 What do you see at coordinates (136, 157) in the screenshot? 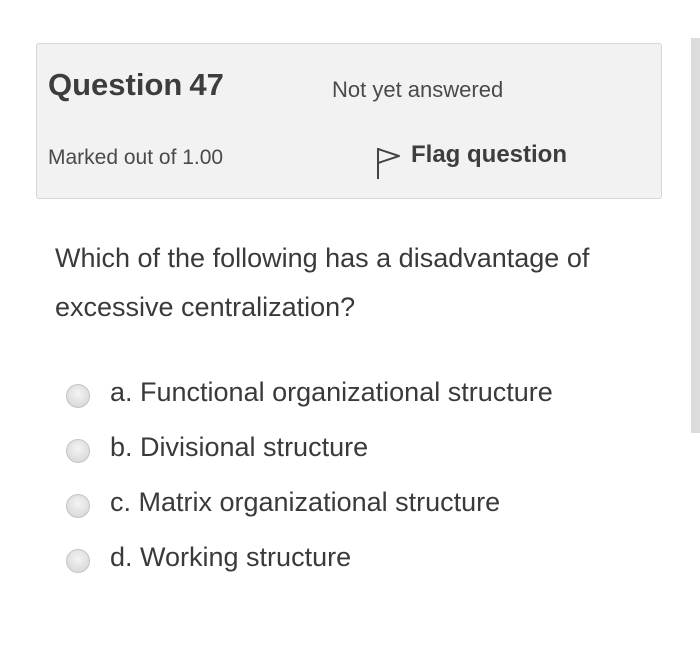
I see `question-grade: Marked out of 1.00` at bounding box center [136, 157].